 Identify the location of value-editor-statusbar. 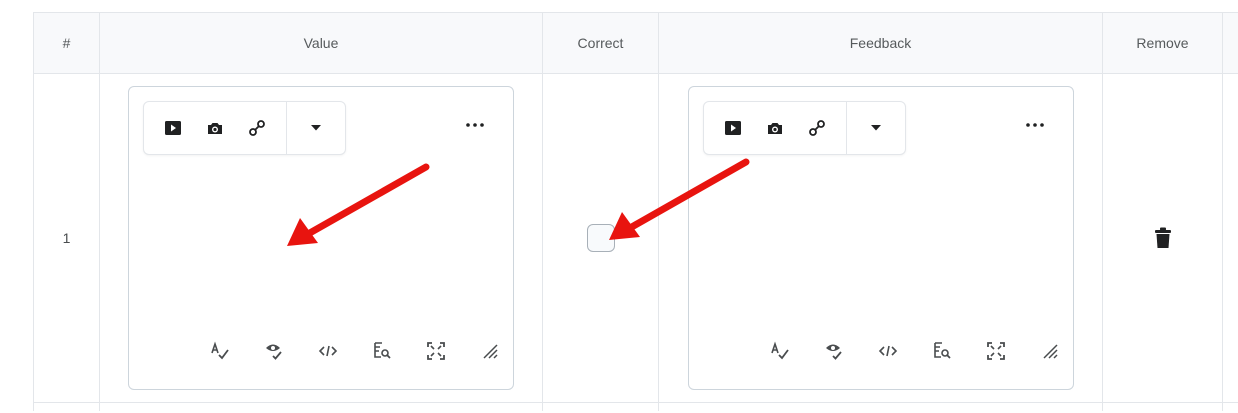
(355, 351).